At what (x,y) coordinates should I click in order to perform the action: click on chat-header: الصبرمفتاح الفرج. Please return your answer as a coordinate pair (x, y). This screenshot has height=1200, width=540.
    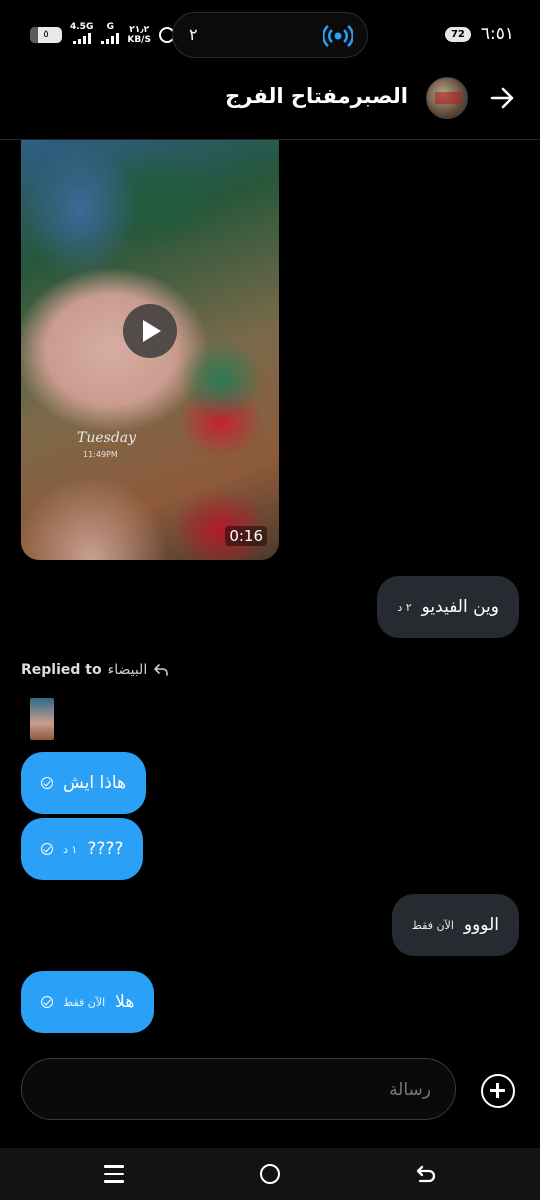
    Looking at the image, I should click on (270, 105).